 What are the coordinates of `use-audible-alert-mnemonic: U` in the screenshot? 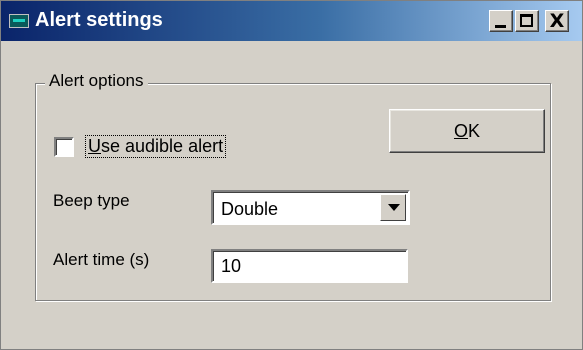 It's located at (94, 146).